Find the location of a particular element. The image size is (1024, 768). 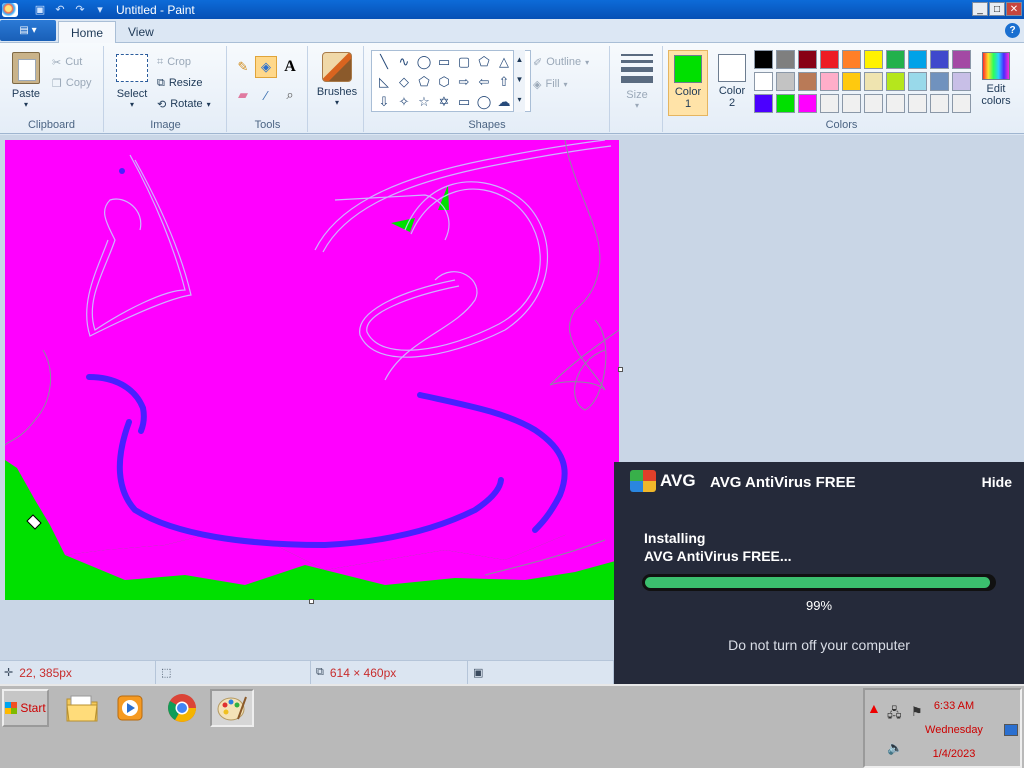

resize-handle-bottom is located at coordinates (311, 601).